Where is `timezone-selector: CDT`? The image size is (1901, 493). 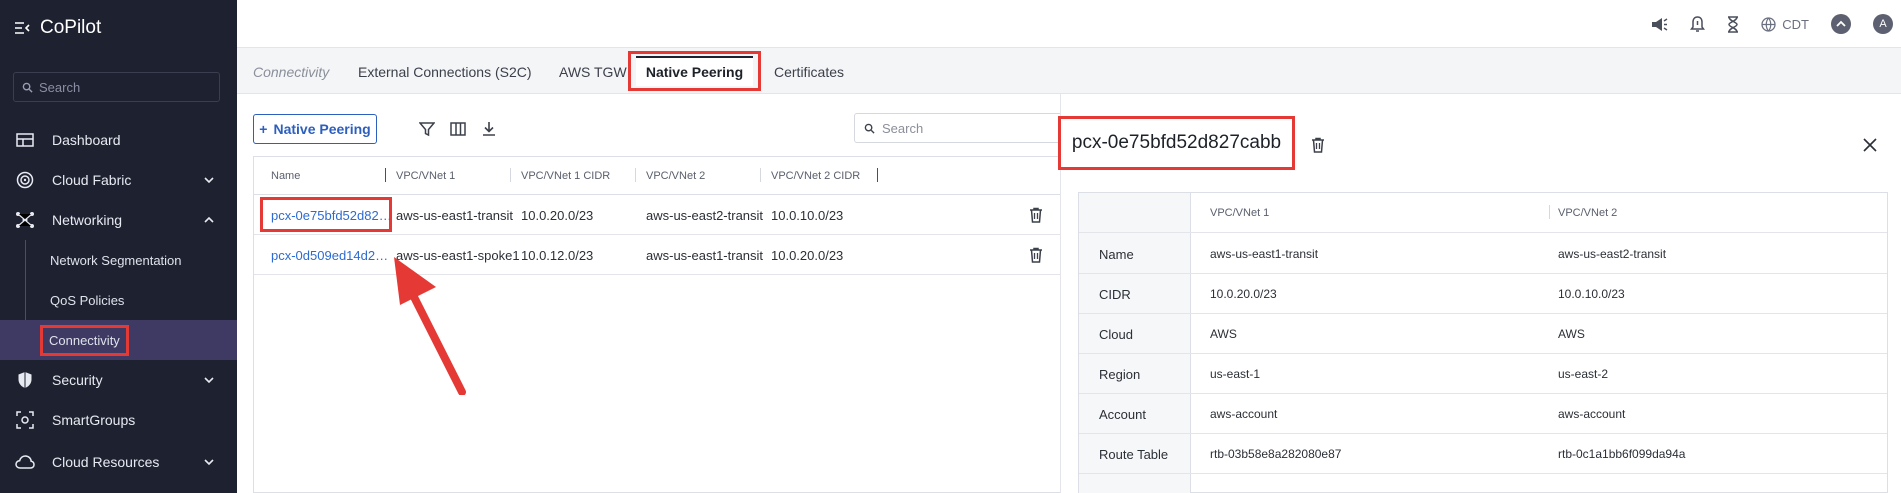
timezone-selector: CDT is located at coordinates (1785, 24).